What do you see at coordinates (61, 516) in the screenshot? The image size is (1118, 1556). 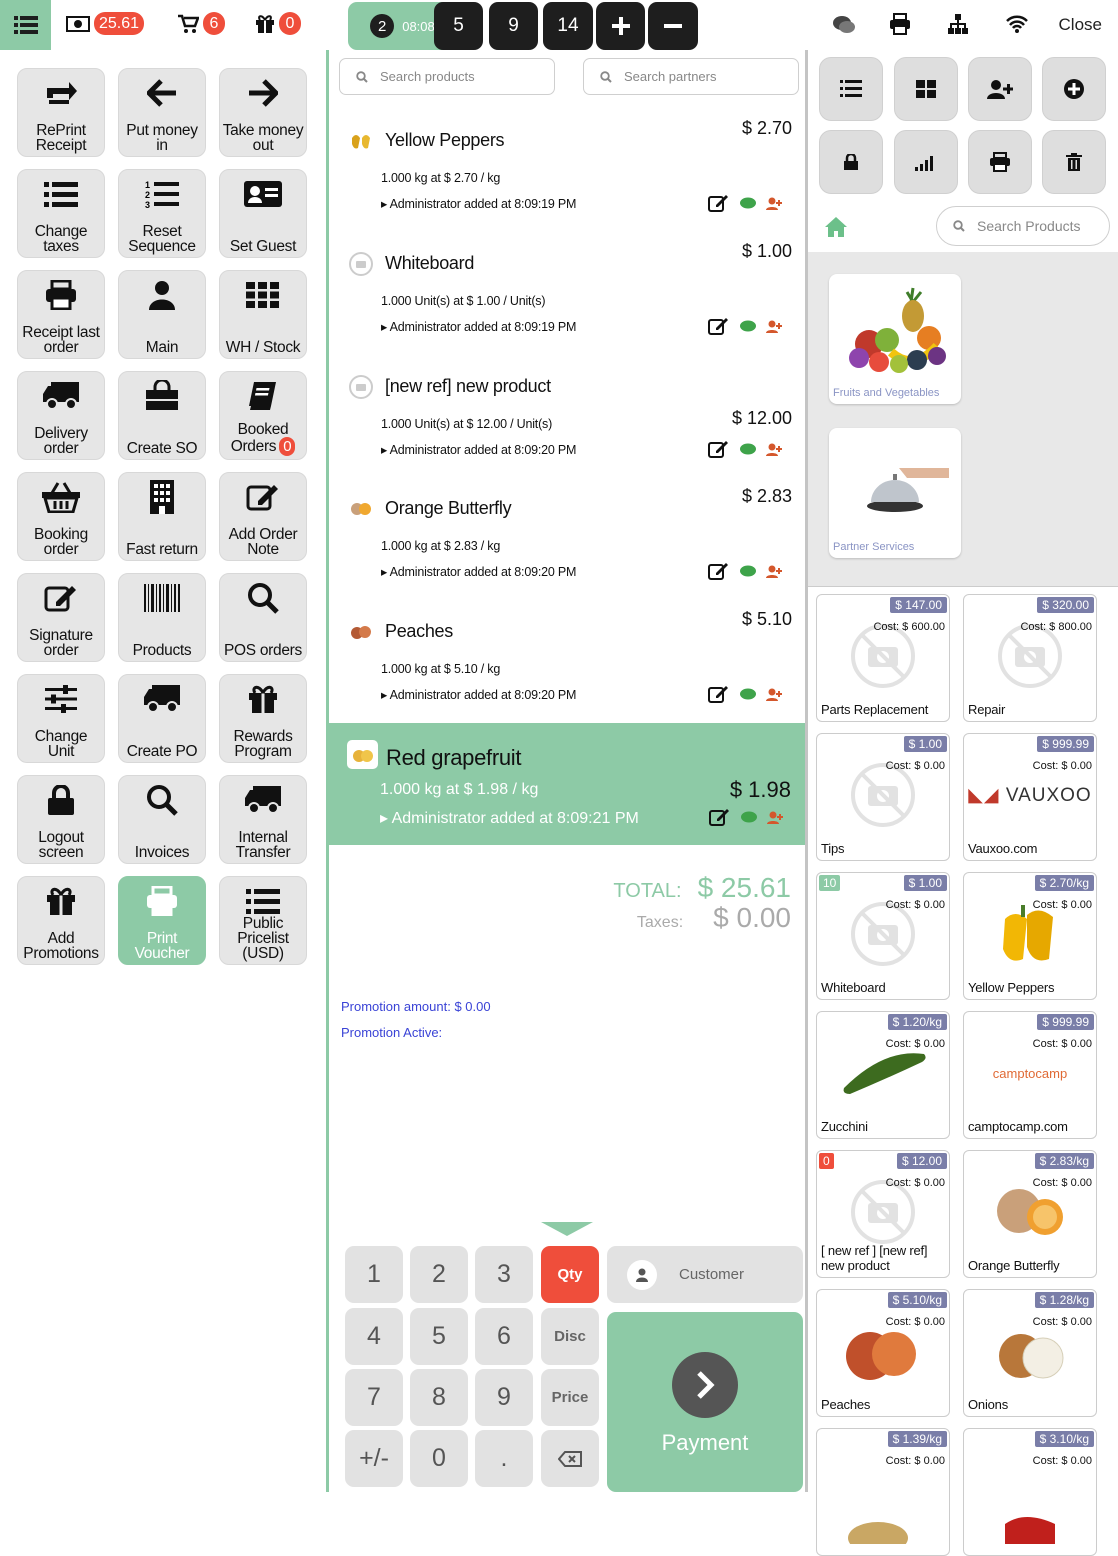 I see `action-booking-order-button: Booking order` at bounding box center [61, 516].